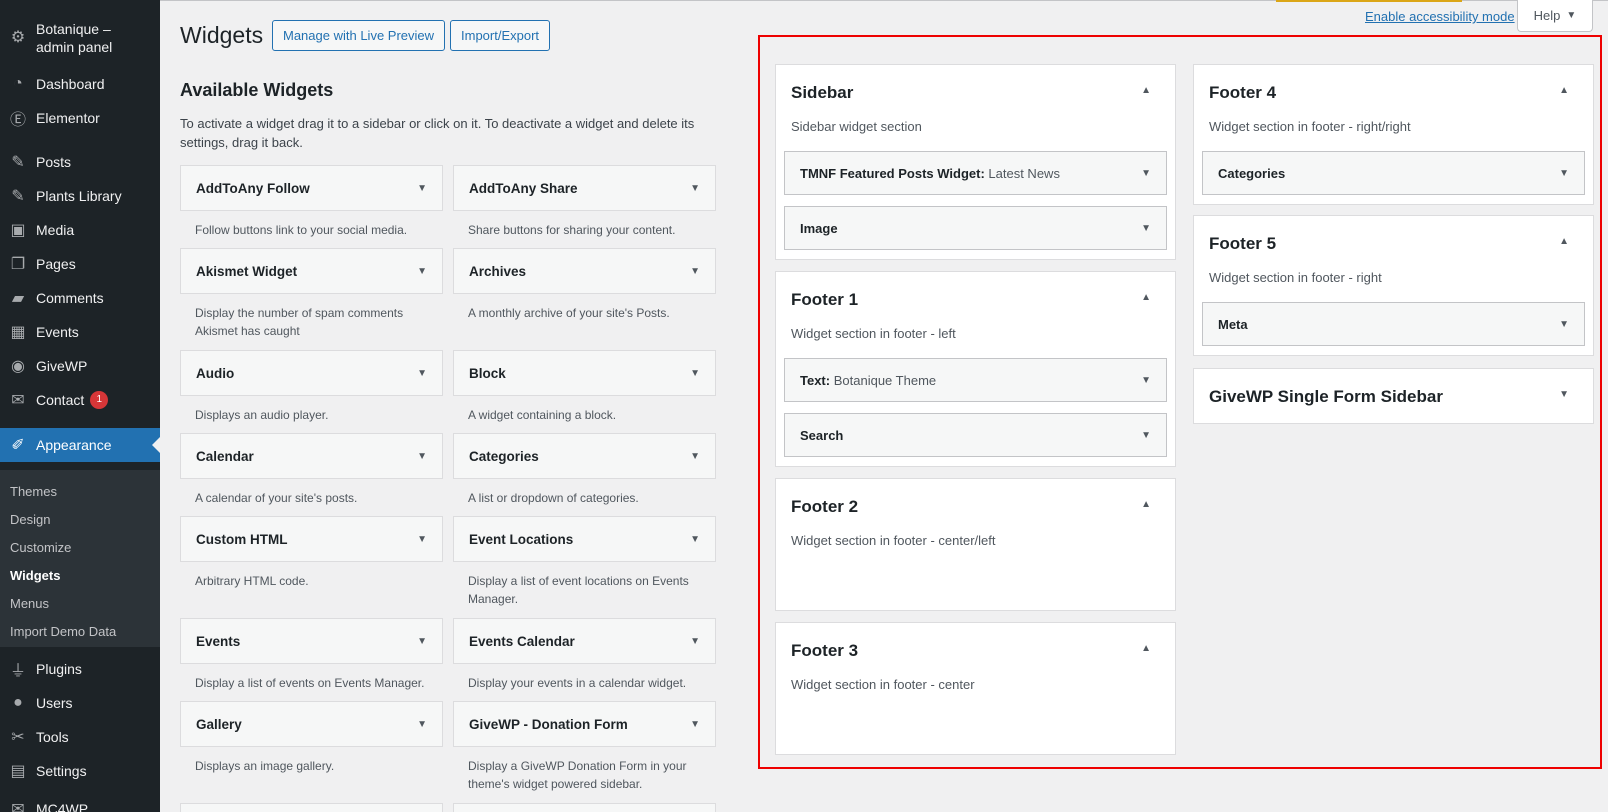 The width and height of the screenshot is (1608, 812). I want to click on menu-item-plants-library: ✎ Plants Library, so click(80, 196).